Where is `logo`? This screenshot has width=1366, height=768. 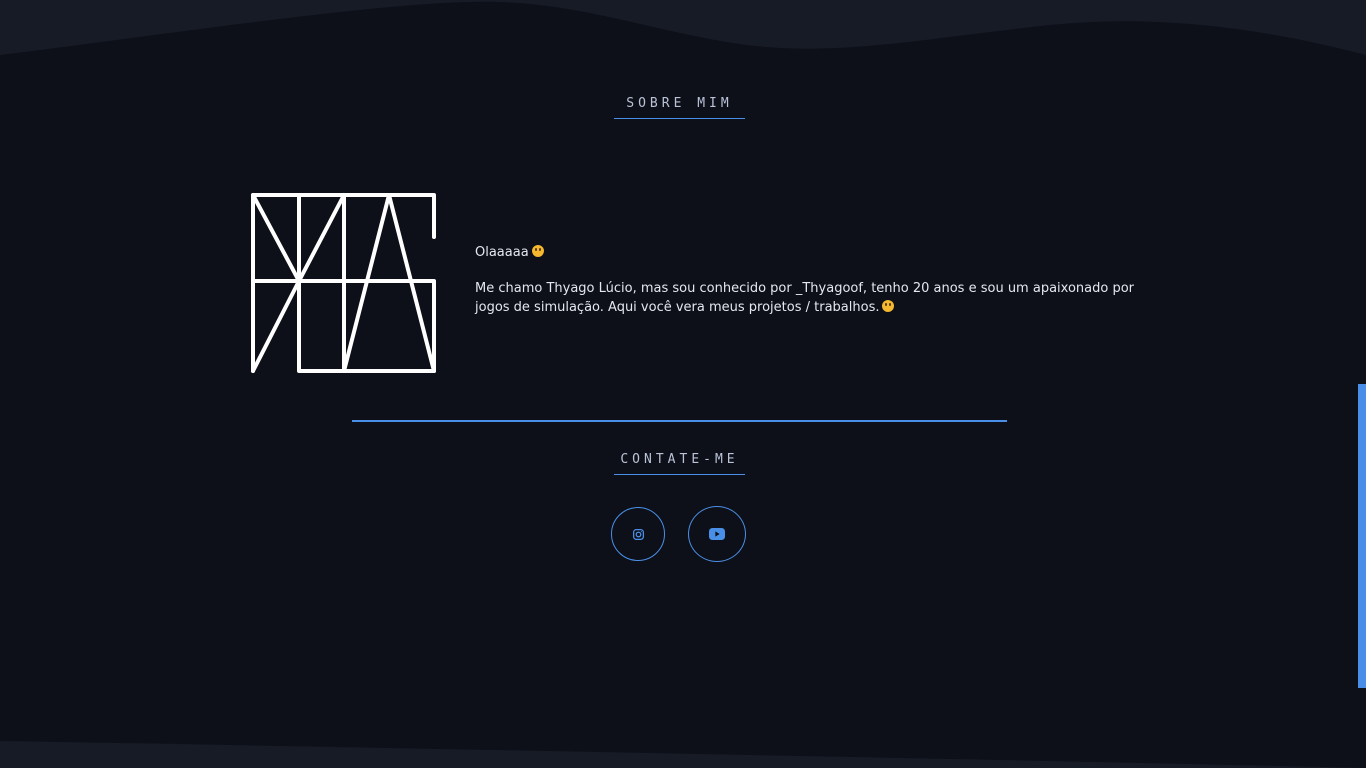 logo is located at coordinates (343, 283).